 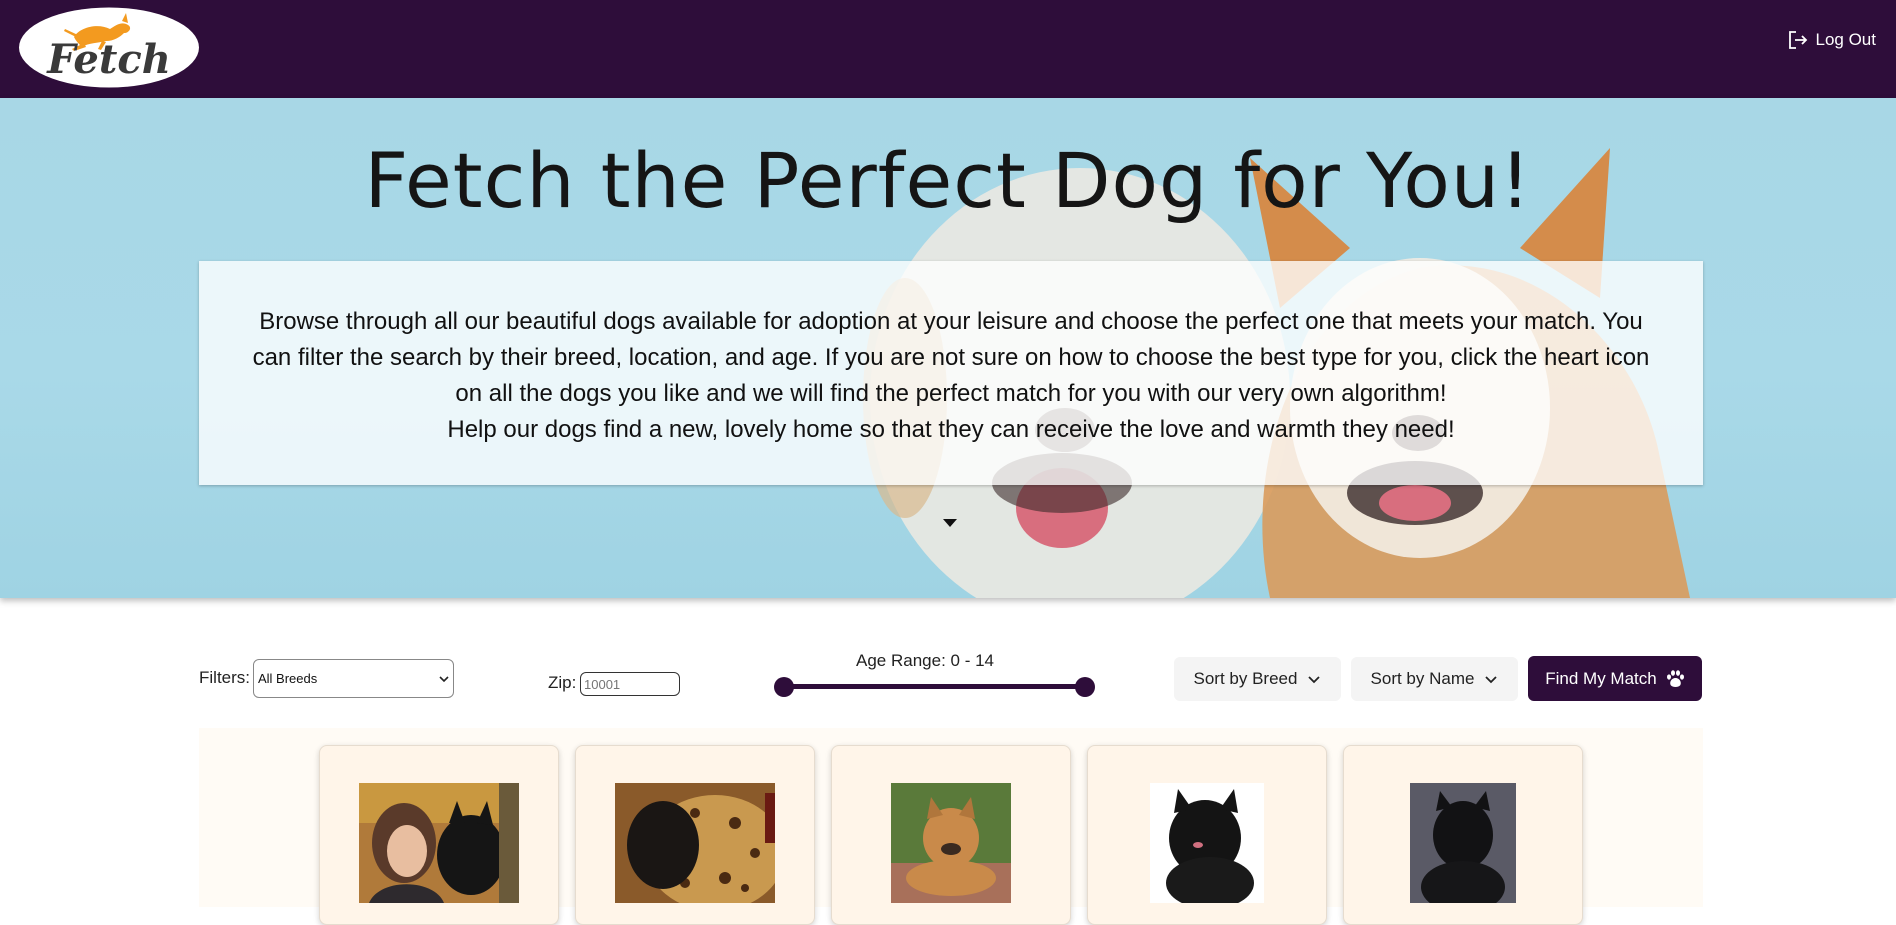 I want to click on sort-by-breed-button: Sort by Breed, so click(x=1257, y=679).